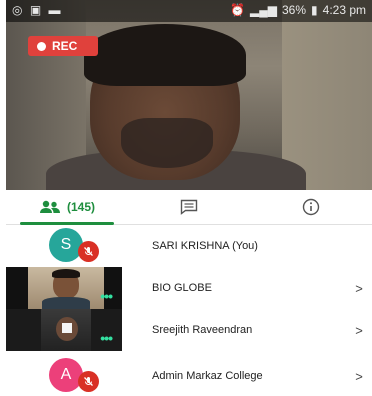 The width and height of the screenshot is (372, 396). Describe the element at coordinates (314, 10) in the screenshot. I see `battery-icon: ▮` at that location.